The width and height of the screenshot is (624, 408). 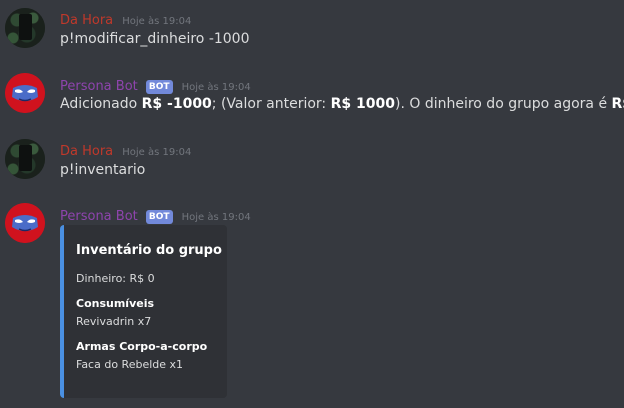 What do you see at coordinates (115, 278) in the screenshot?
I see `embed-description: Dinheiro: R$ 0` at bounding box center [115, 278].